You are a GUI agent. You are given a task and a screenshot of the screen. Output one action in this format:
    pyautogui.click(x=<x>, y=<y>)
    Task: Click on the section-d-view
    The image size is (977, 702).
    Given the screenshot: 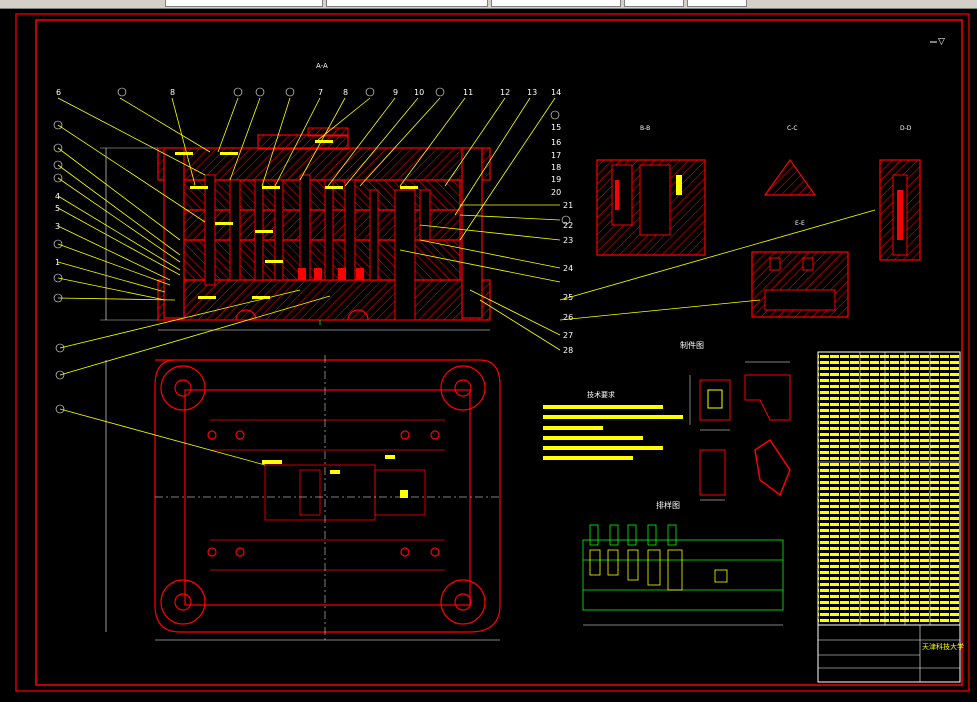 What is the action you would take?
    pyautogui.click(x=900, y=210)
    